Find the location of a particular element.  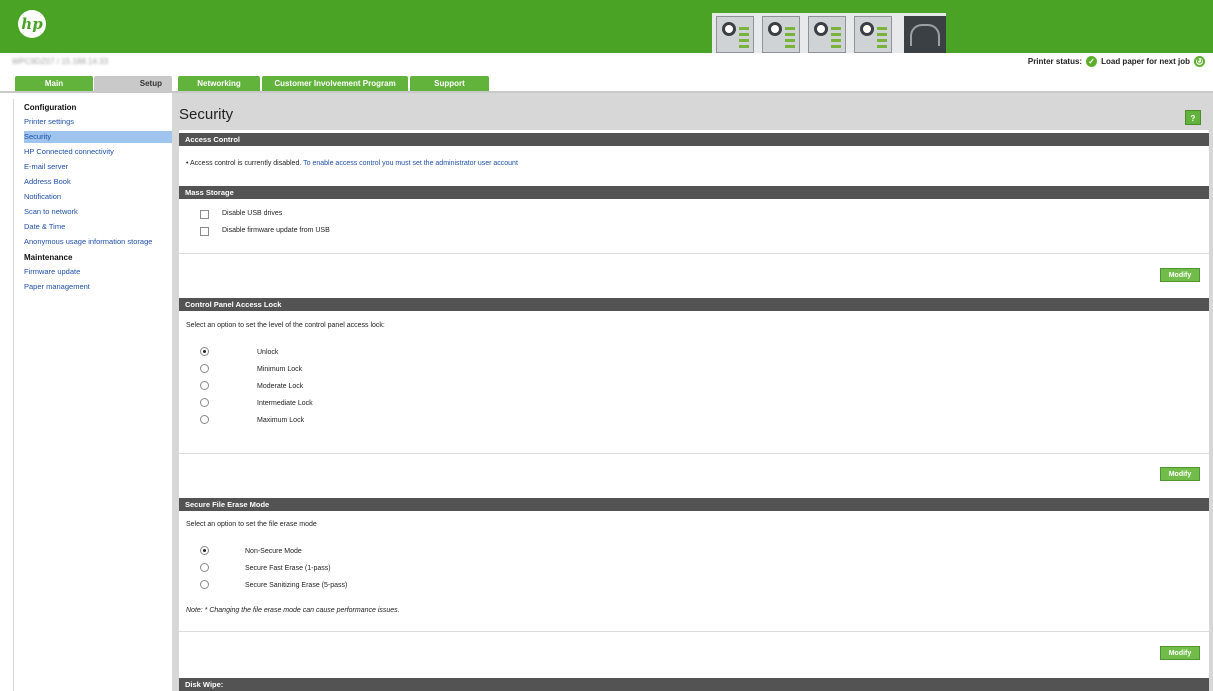

radio-unlock is located at coordinates (204, 351).